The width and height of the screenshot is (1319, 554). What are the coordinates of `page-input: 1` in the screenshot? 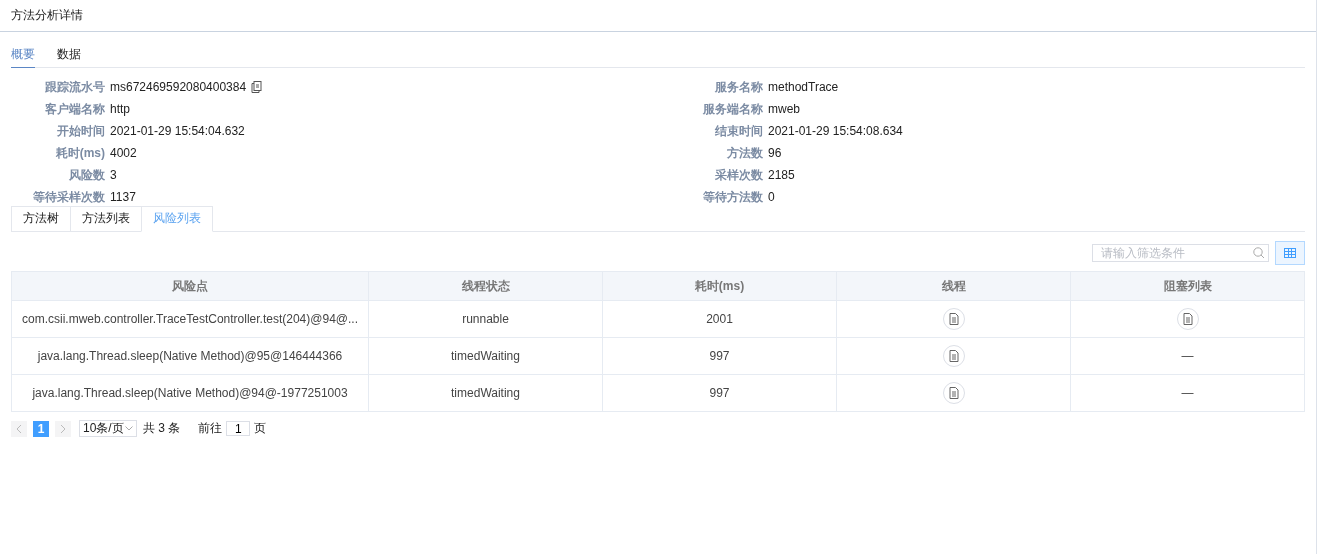 It's located at (238, 428).